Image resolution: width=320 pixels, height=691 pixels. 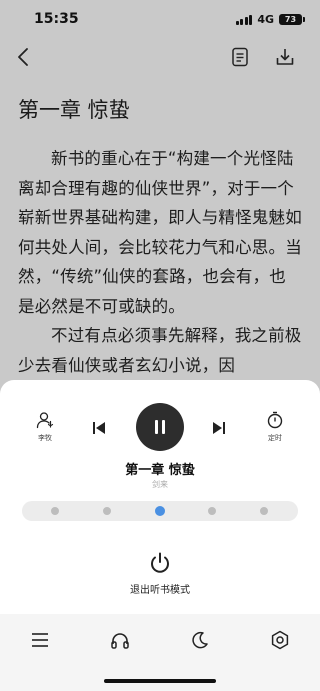 I want to click on voice-select-button: 李牧, so click(x=45, y=427).